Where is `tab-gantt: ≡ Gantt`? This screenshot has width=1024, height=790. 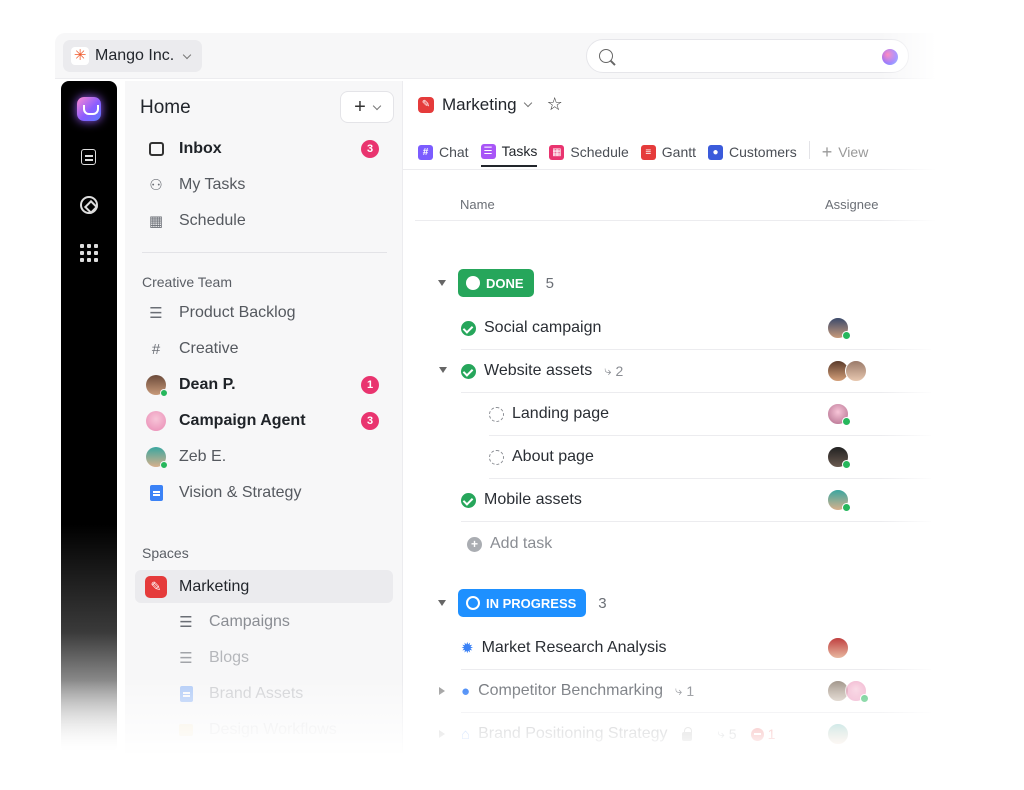
tab-gantt: ≡ Gantt is located at coordinates (668, 150).